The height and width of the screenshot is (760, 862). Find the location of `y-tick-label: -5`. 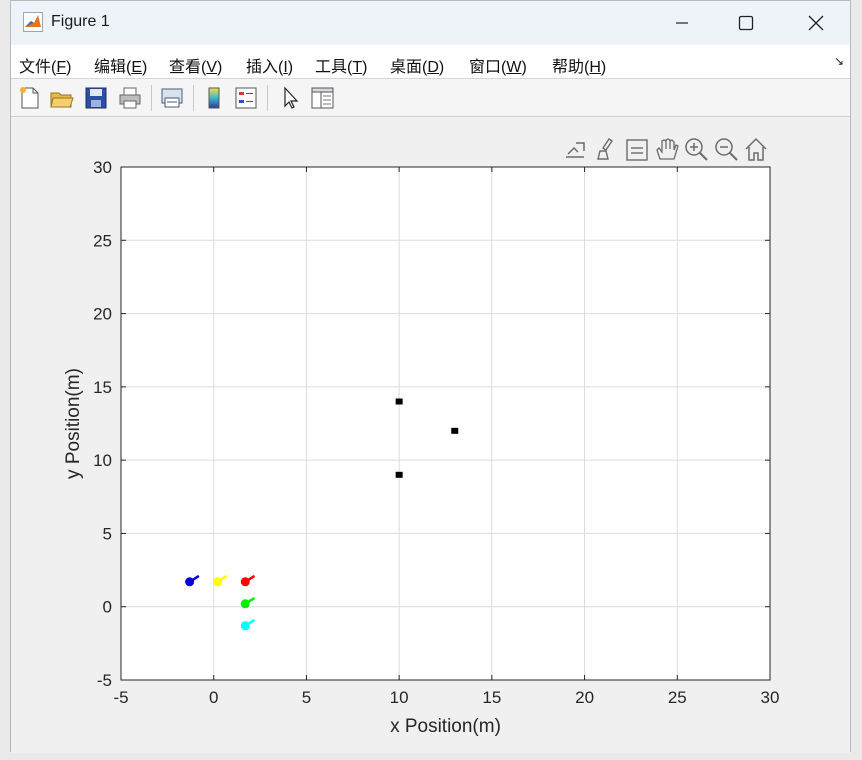

y-tick-label: -5 is located at coordinates (104, 680).